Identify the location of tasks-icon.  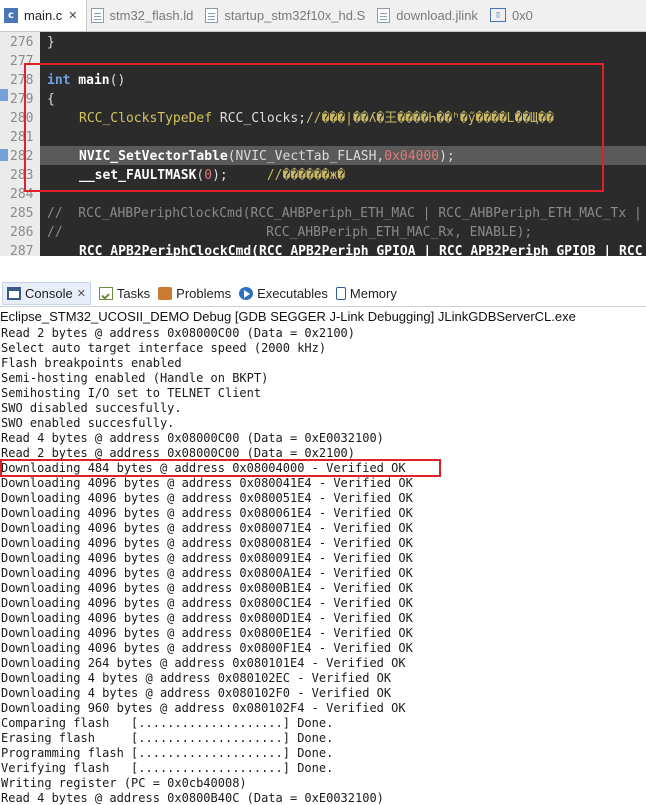
(105, 293).